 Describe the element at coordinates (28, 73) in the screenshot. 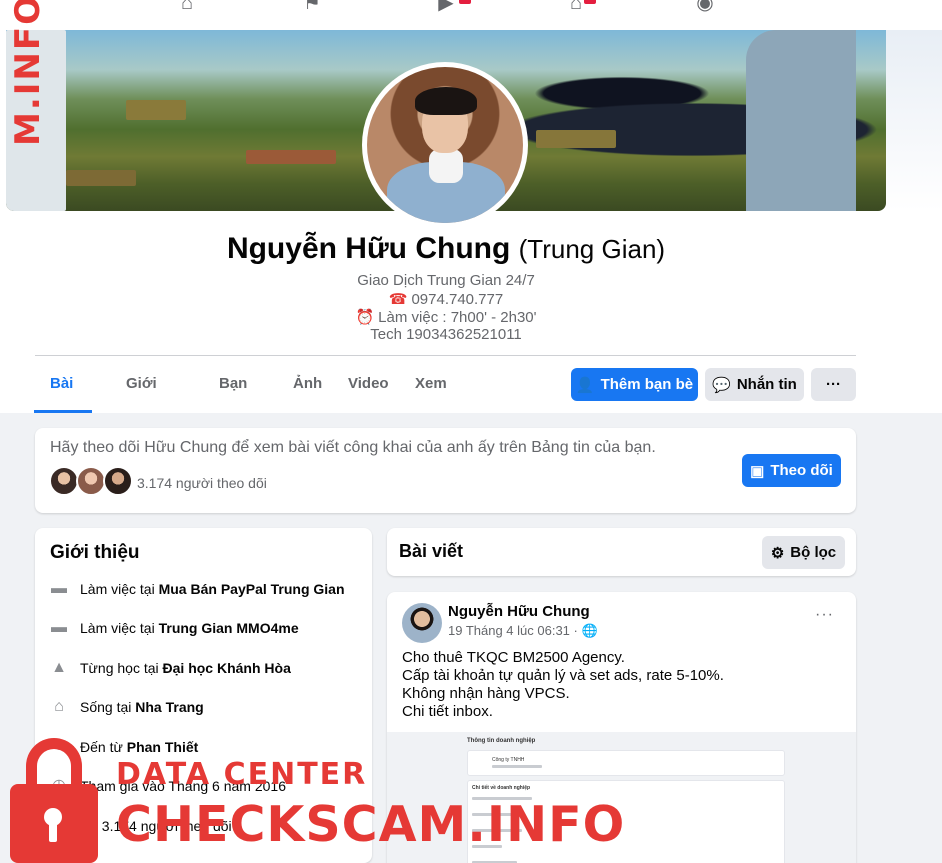

I see `watermark-text: M.INFO` at that location.